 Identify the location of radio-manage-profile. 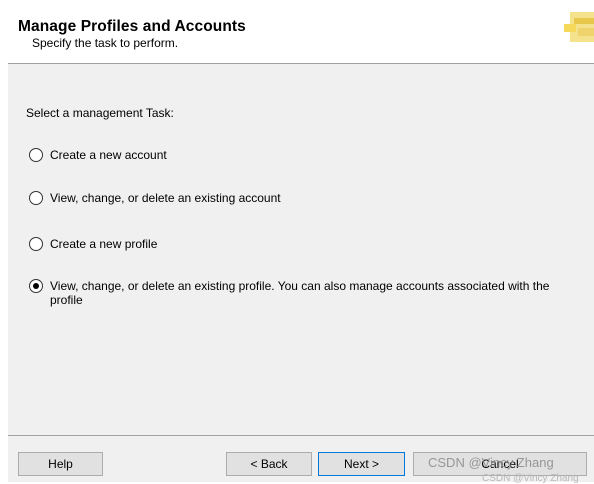
(36, 286).